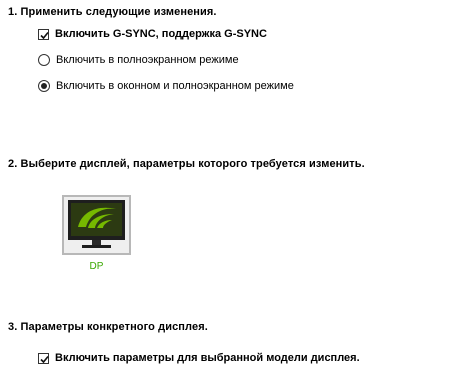 The height and width of the screenshot is (371, 468). Describe the element at coordinates (44, 60) in the screenshot. I see `radio-fullscreen` at that location.